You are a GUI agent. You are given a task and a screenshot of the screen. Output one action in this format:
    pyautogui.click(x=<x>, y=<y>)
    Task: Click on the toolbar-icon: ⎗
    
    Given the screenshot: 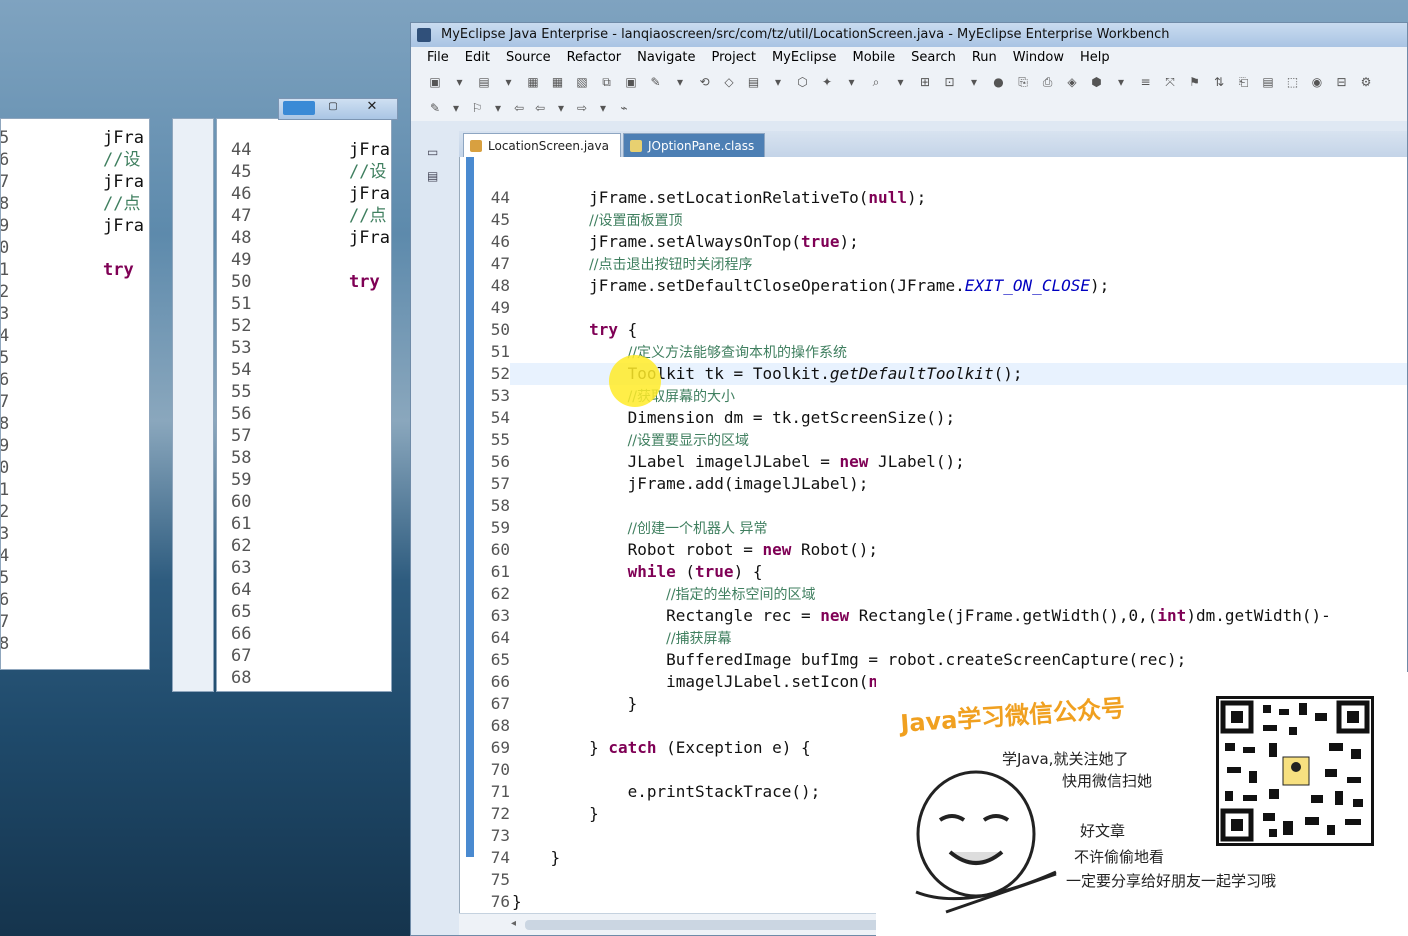 What is the action you would take?
    pyautogui.click(x=1244, y=82)
    